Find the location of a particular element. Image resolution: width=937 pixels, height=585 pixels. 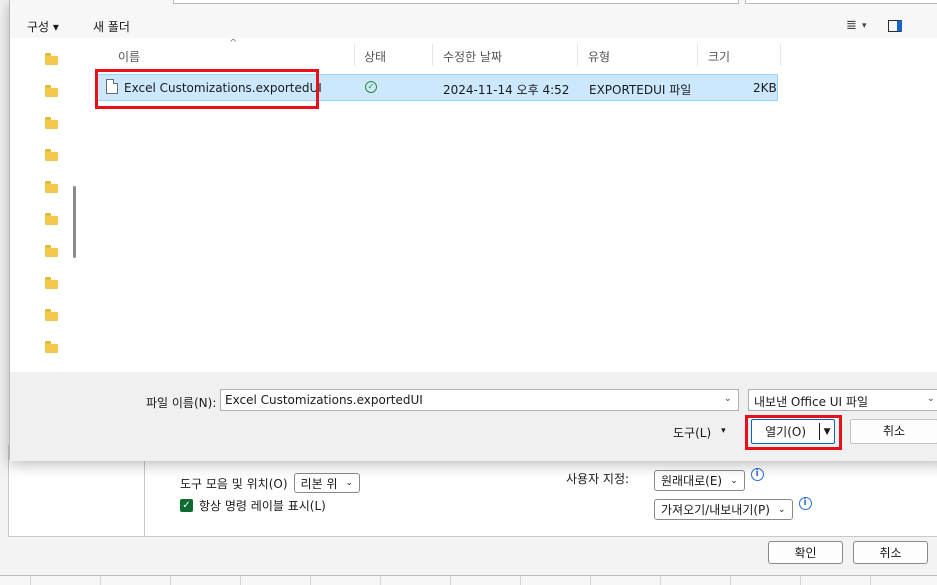

new-folder-button: 새 폴더 is located at coordinates (111, 26).